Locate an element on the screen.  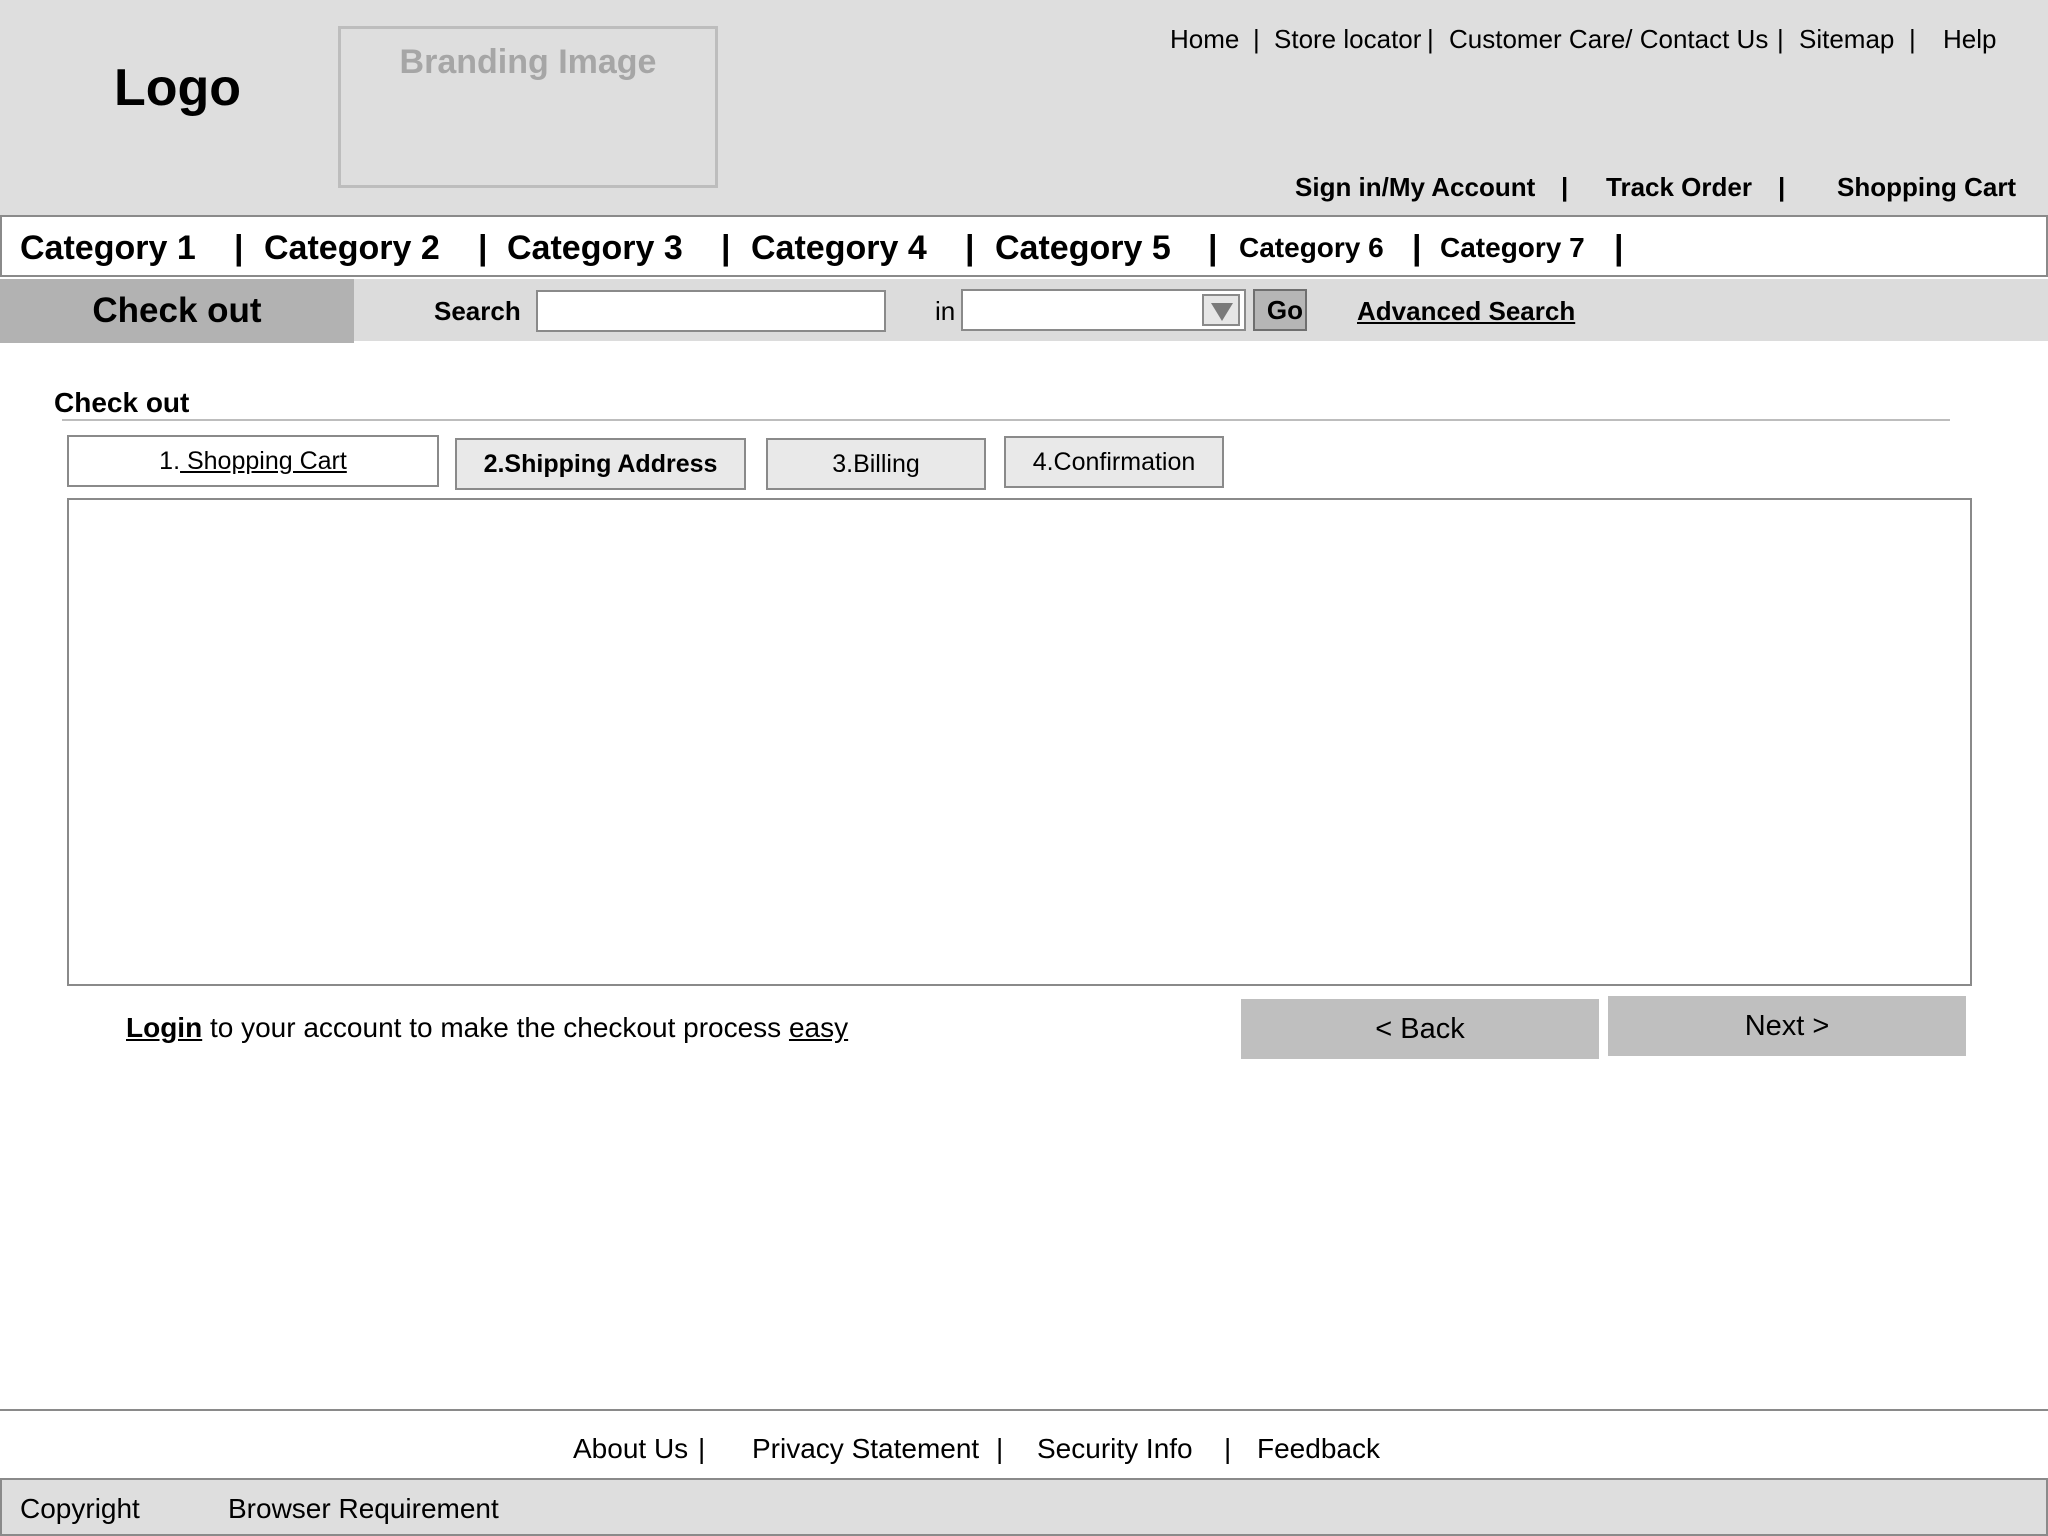
top-link-store-locator: Store locator is located at coordinates (1347, 39).